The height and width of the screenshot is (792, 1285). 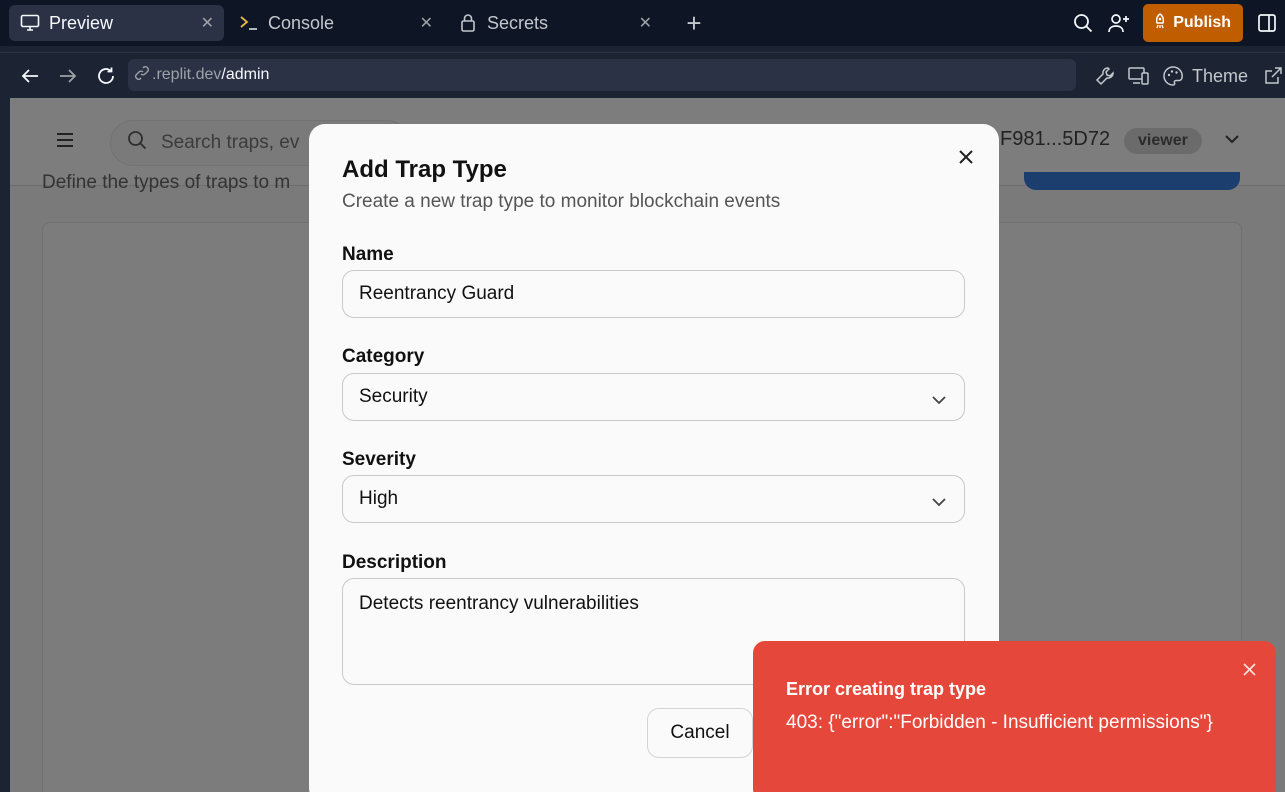 I want to click on cancel-label: Cancel, so click(x=700, y=732).